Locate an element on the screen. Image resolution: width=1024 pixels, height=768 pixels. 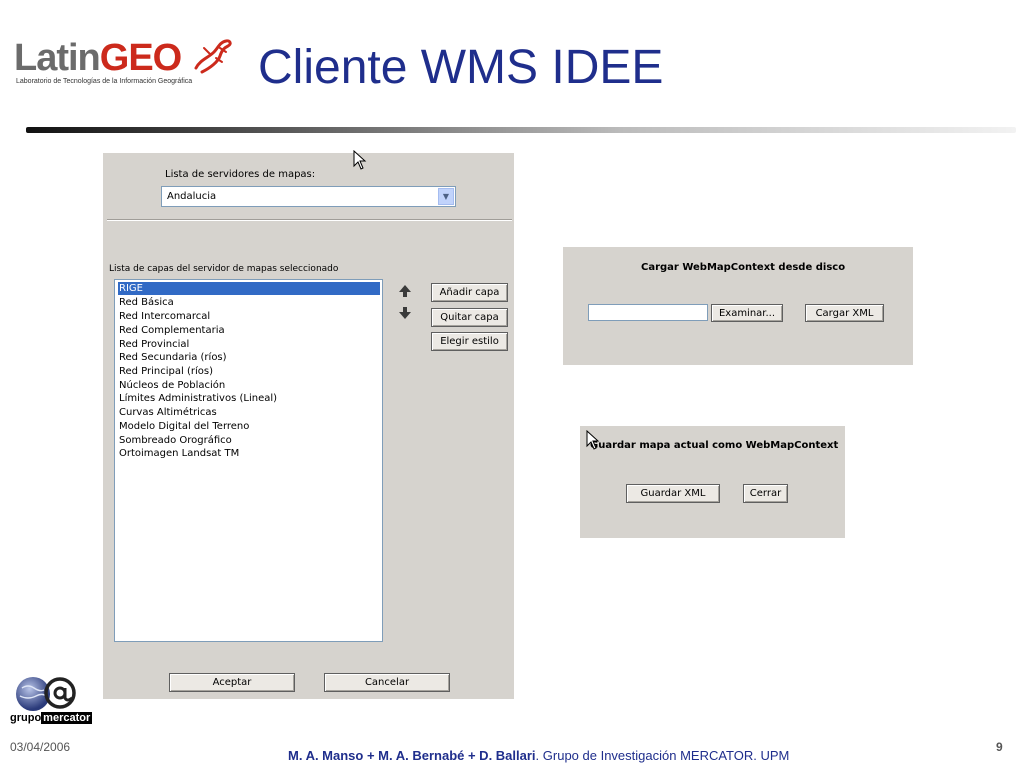
list-item: Límites Administrativos (Lineal) is located at coordinates (249, 398).